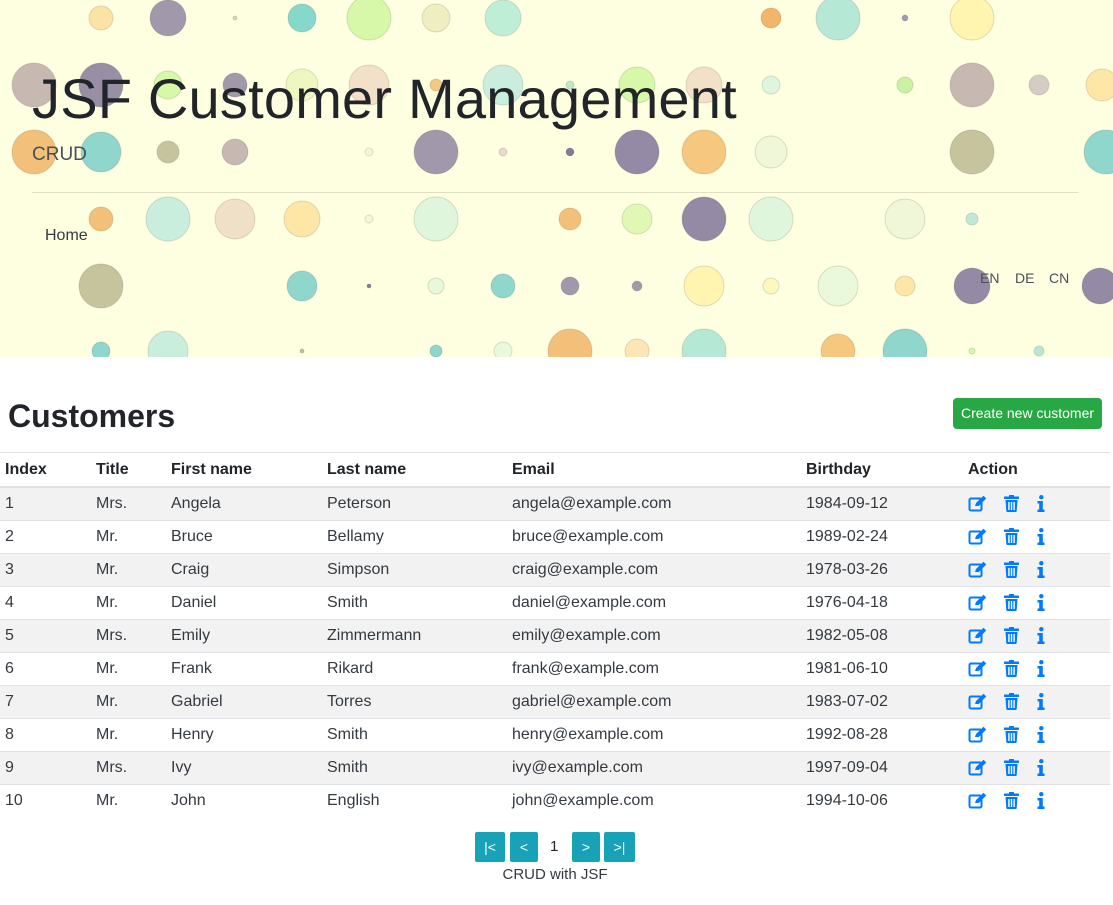 The height and width of the screenshot is (905, 1113). I want to click on cell-first-name: Gabriel, so click(244, 702).